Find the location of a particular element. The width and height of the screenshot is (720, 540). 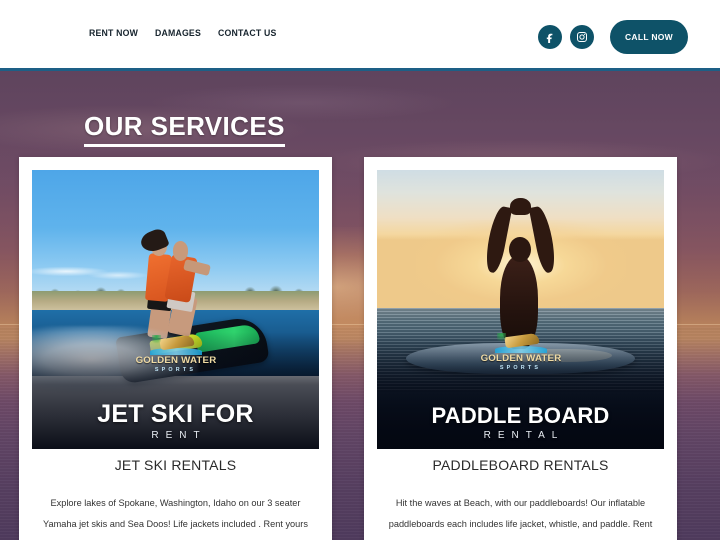

paddleboard-card-heading: PADDLEBOARD RENTALS is located at coordinates (520, 465).